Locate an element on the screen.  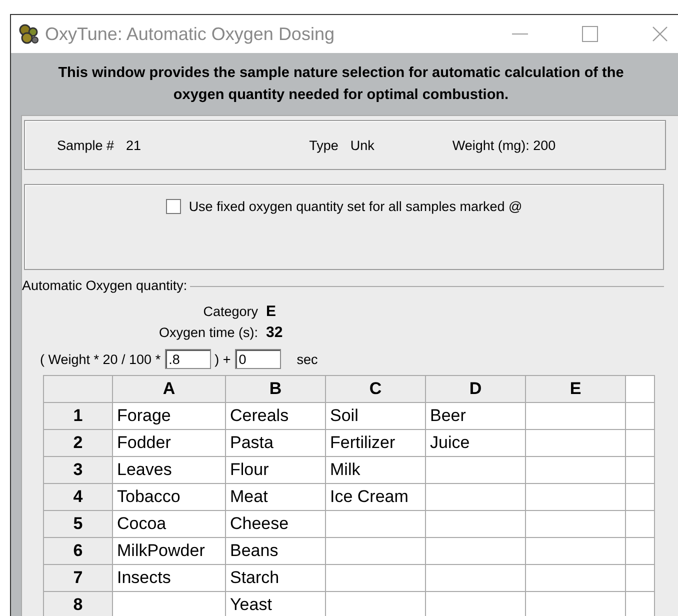
oxygen-time-value: 32 is located at coordinates (274, 332).